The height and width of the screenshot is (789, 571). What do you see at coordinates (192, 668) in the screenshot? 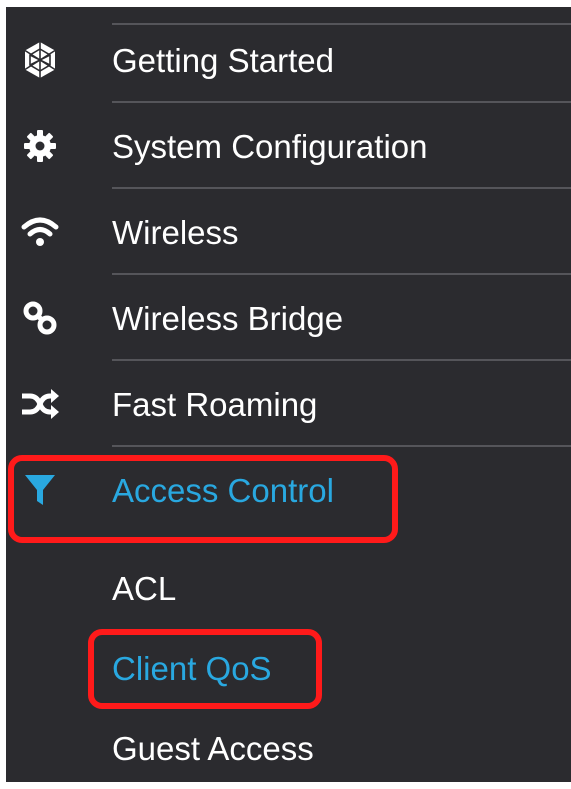
I see `sub-item-label: Client QoS` at bounding box center [192, 668].